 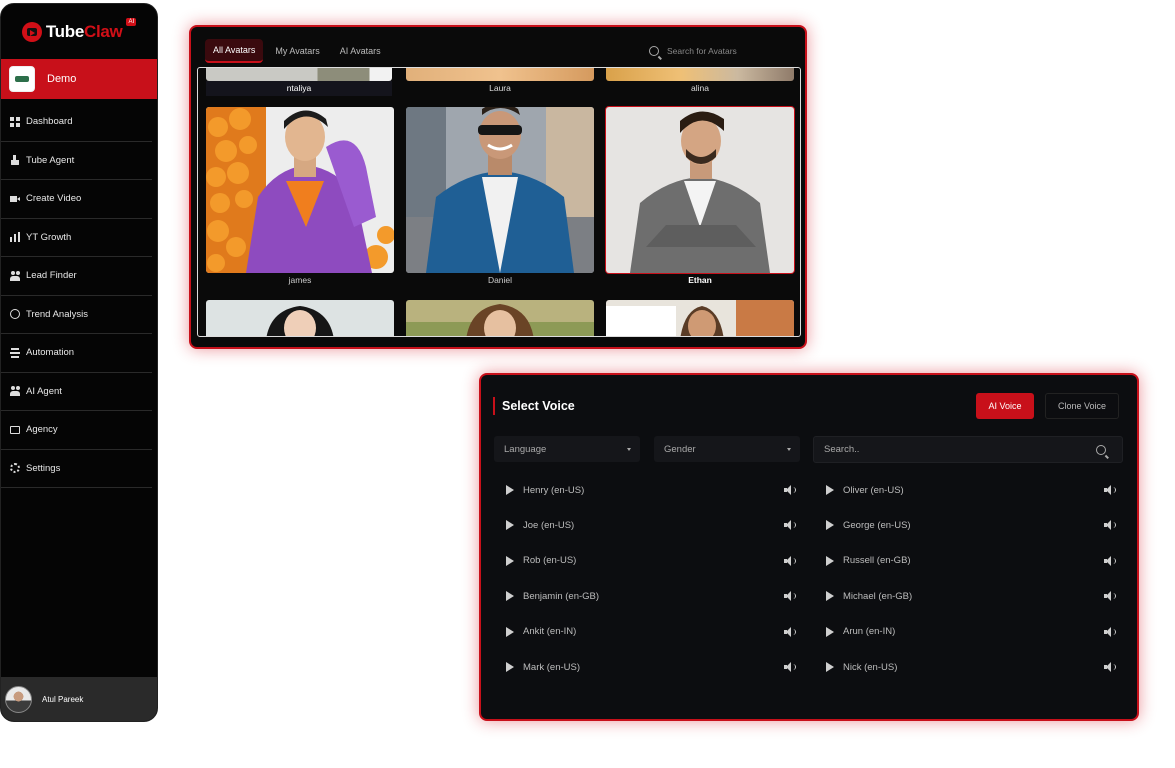 What do you see at coordinates (76, 122) in the screenshot?
I see `sidebar-item-dashboard: Dashboard` at bounding box center [76, 122].